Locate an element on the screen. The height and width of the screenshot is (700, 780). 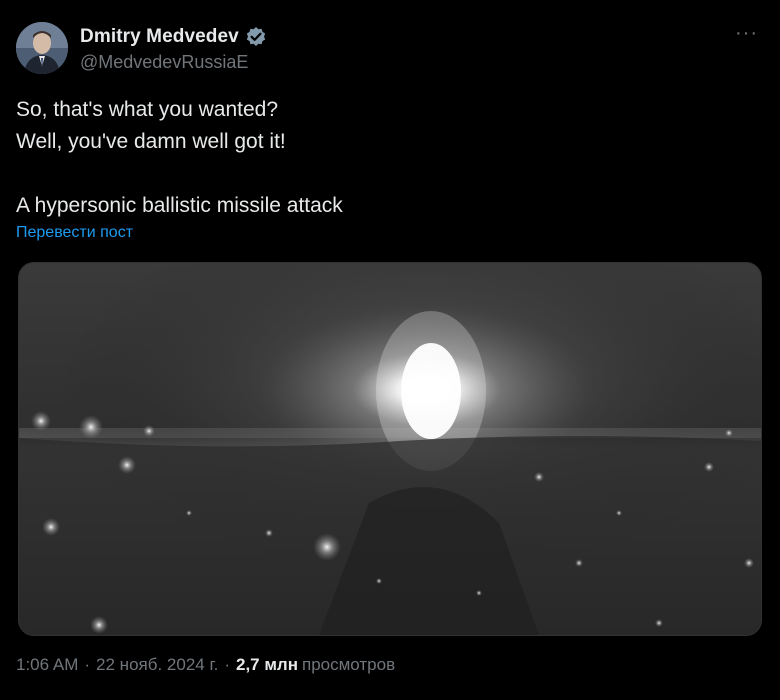
tweet-date: 22 нояб. 2024 г. is located at coordinates (157, 665).